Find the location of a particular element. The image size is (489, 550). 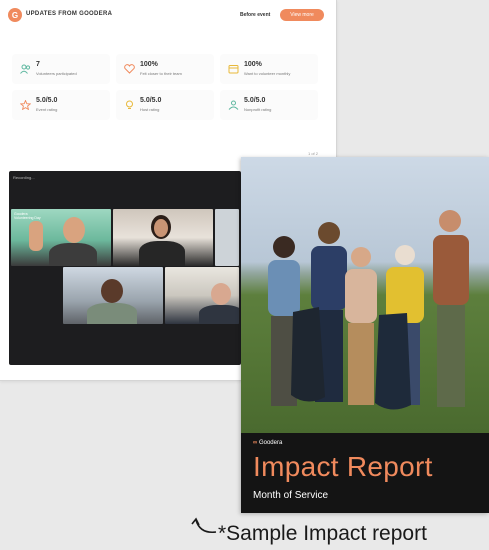

participant-arm is located at coordinates (36, 236).